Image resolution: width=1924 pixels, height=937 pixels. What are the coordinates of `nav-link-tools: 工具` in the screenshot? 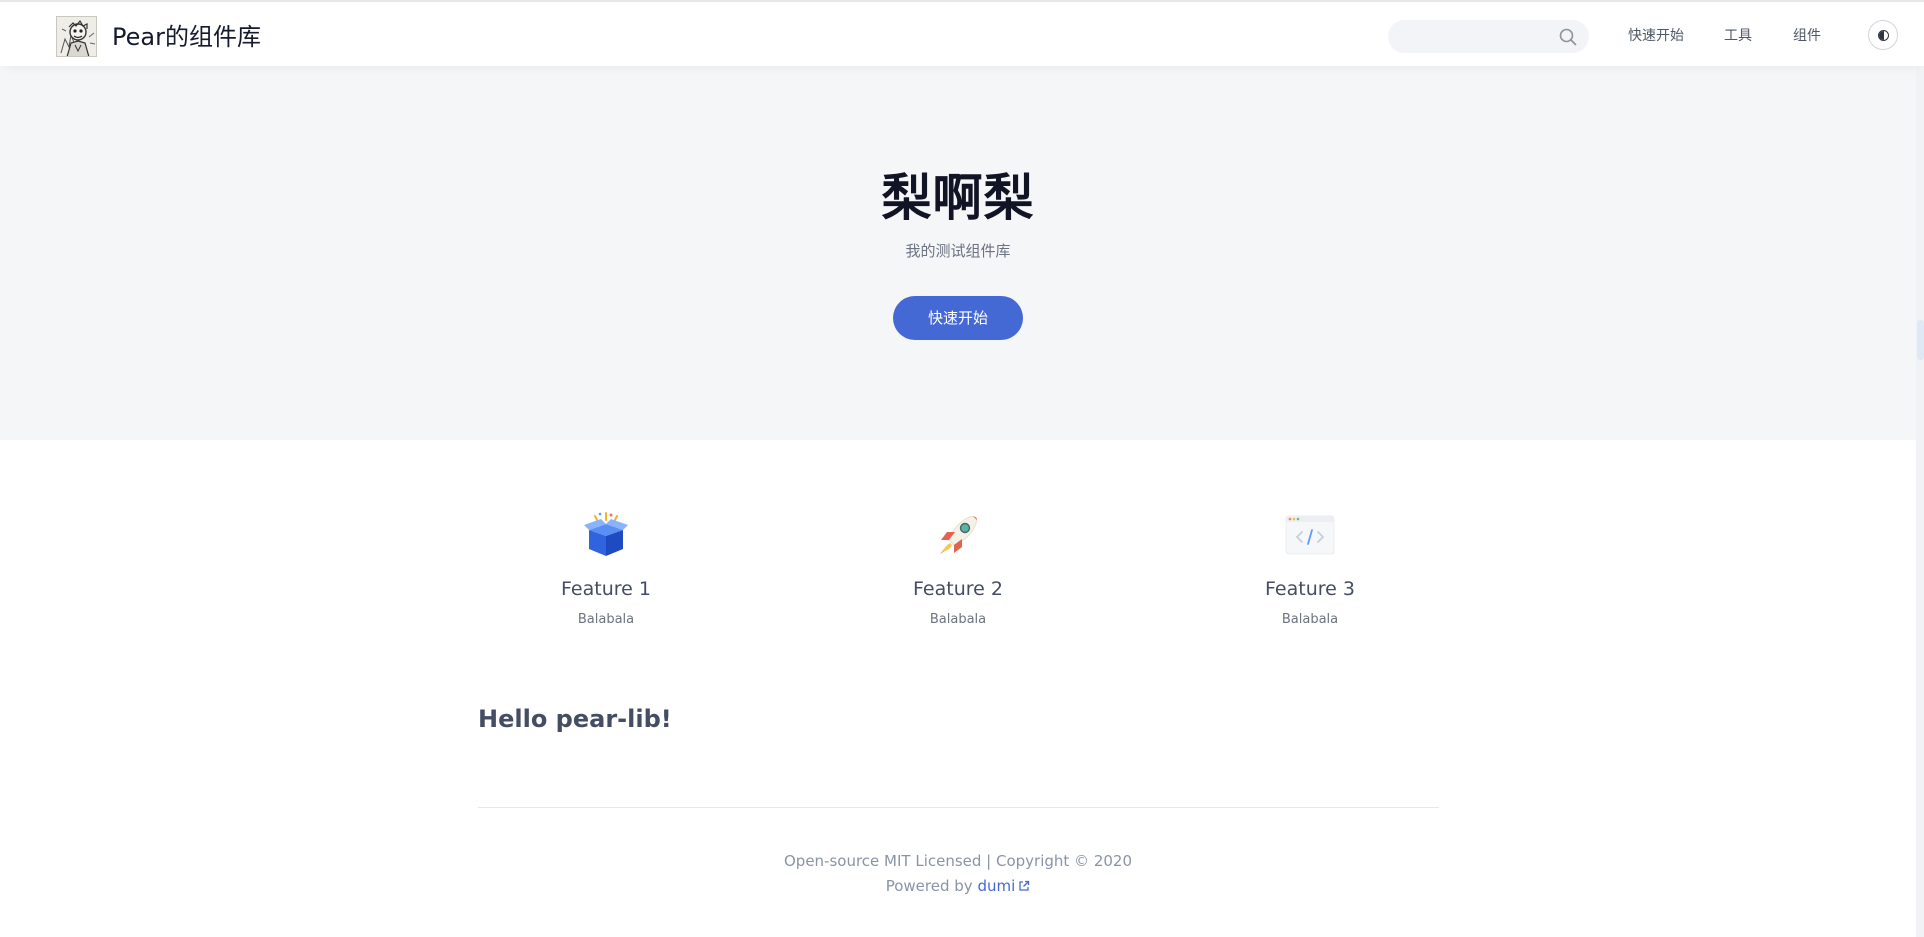 It's located at (1738, 36).